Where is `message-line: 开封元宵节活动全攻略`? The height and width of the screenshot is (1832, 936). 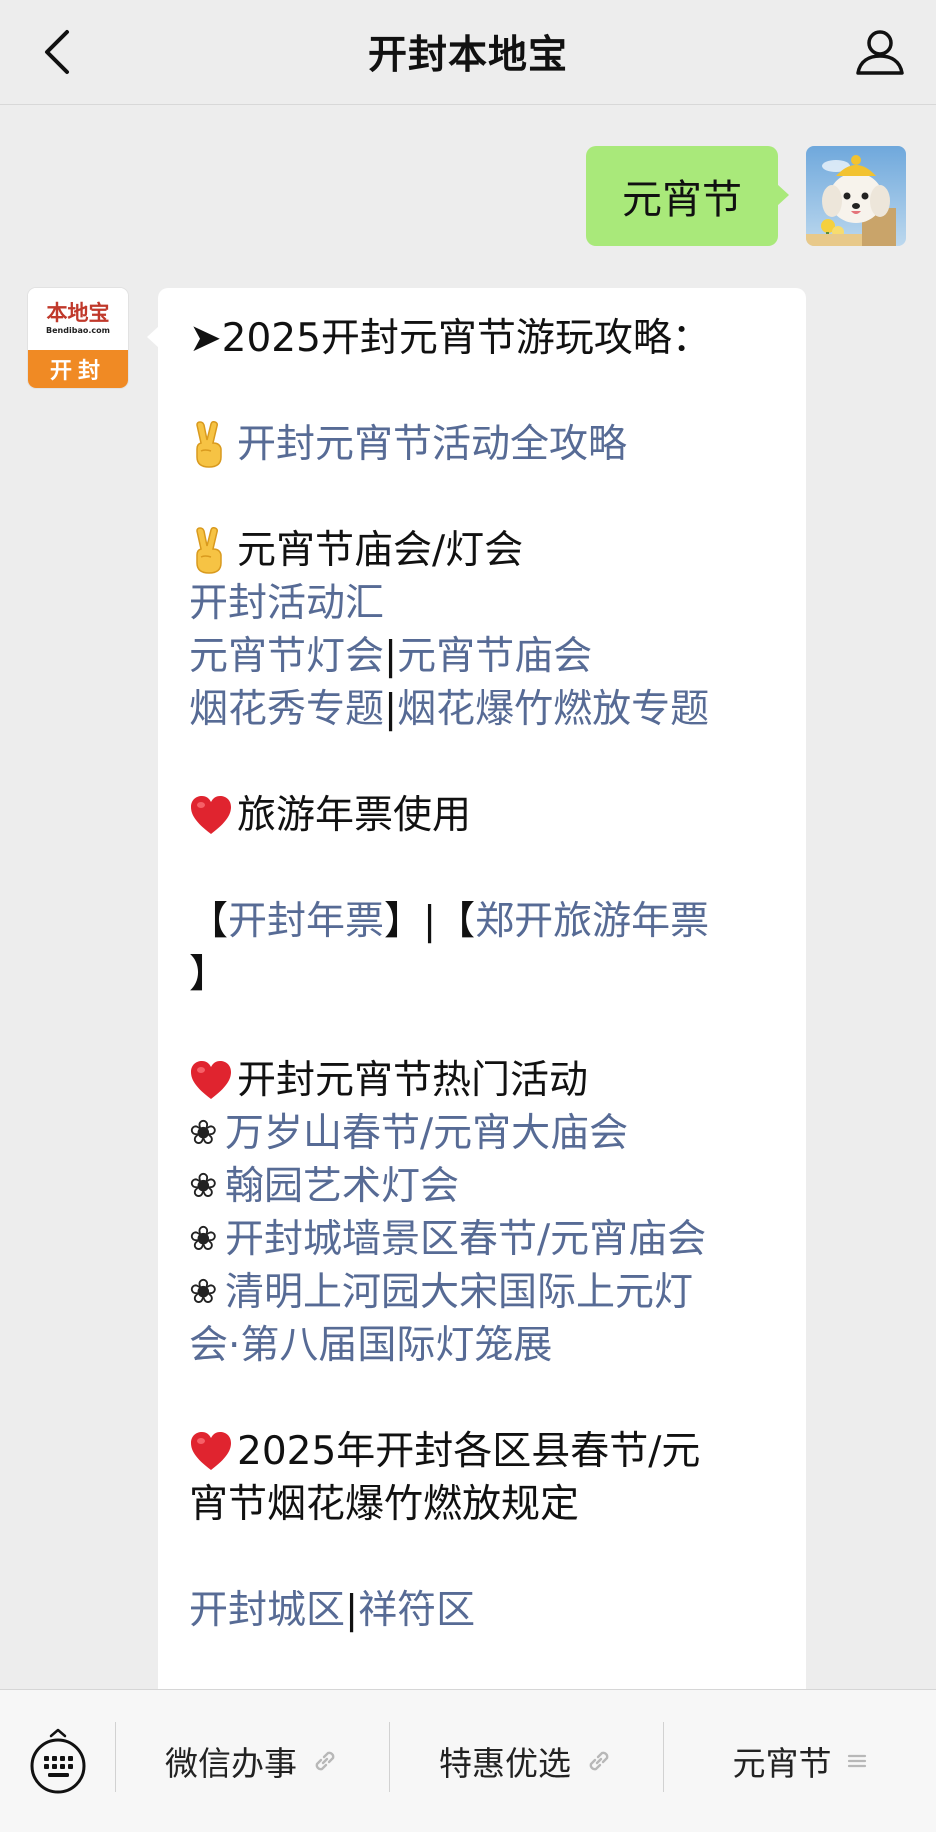 message-line: 开封元宵节活动全攻略 is located at coordinates (482, 444).